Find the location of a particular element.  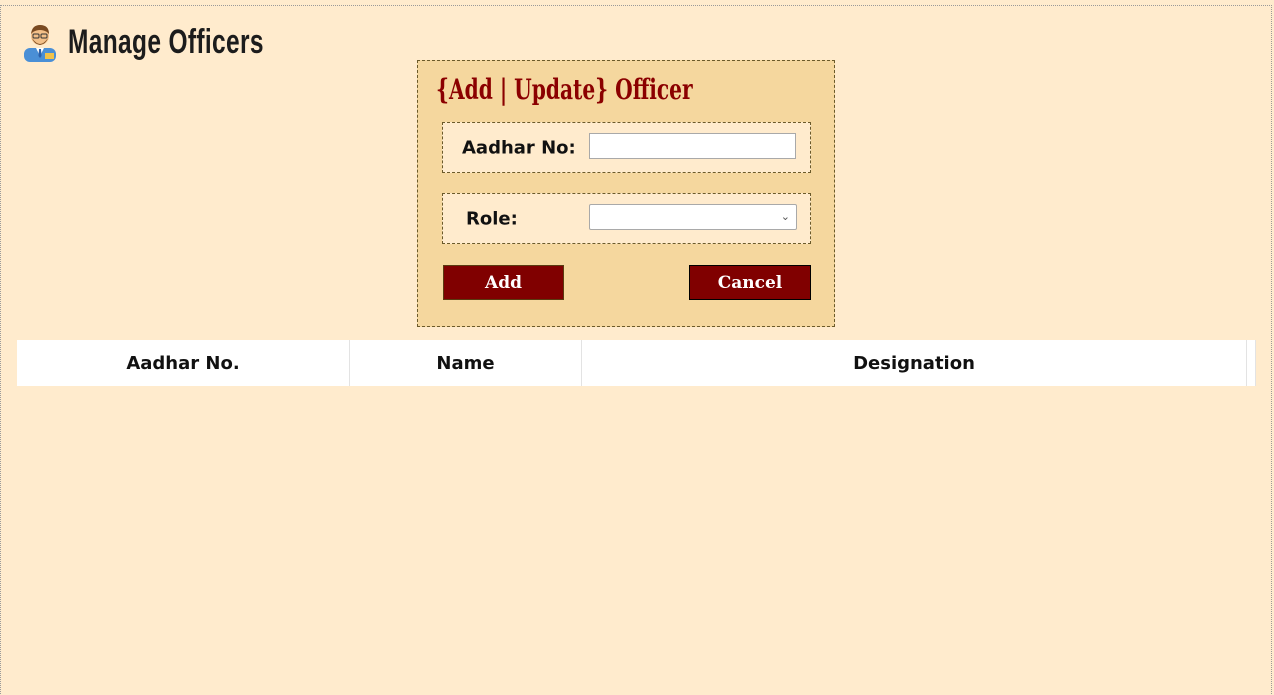

page-header: Manage Officers is located at coordinates (181, 42).